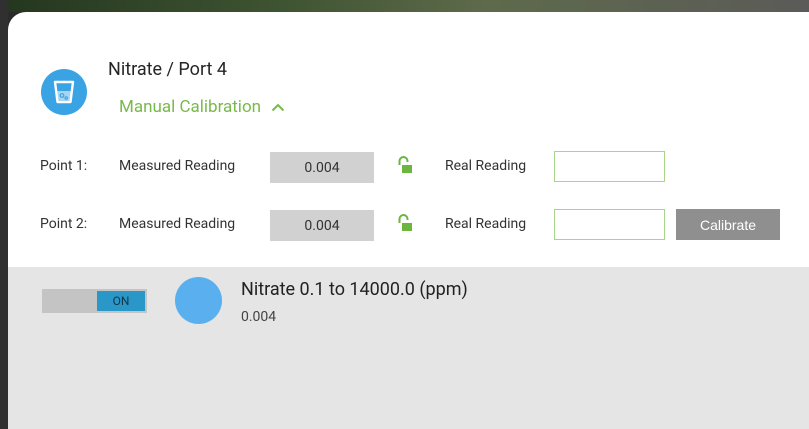  I want to click on manual-calibration-label: Manual Calibration, so click(190, 107).